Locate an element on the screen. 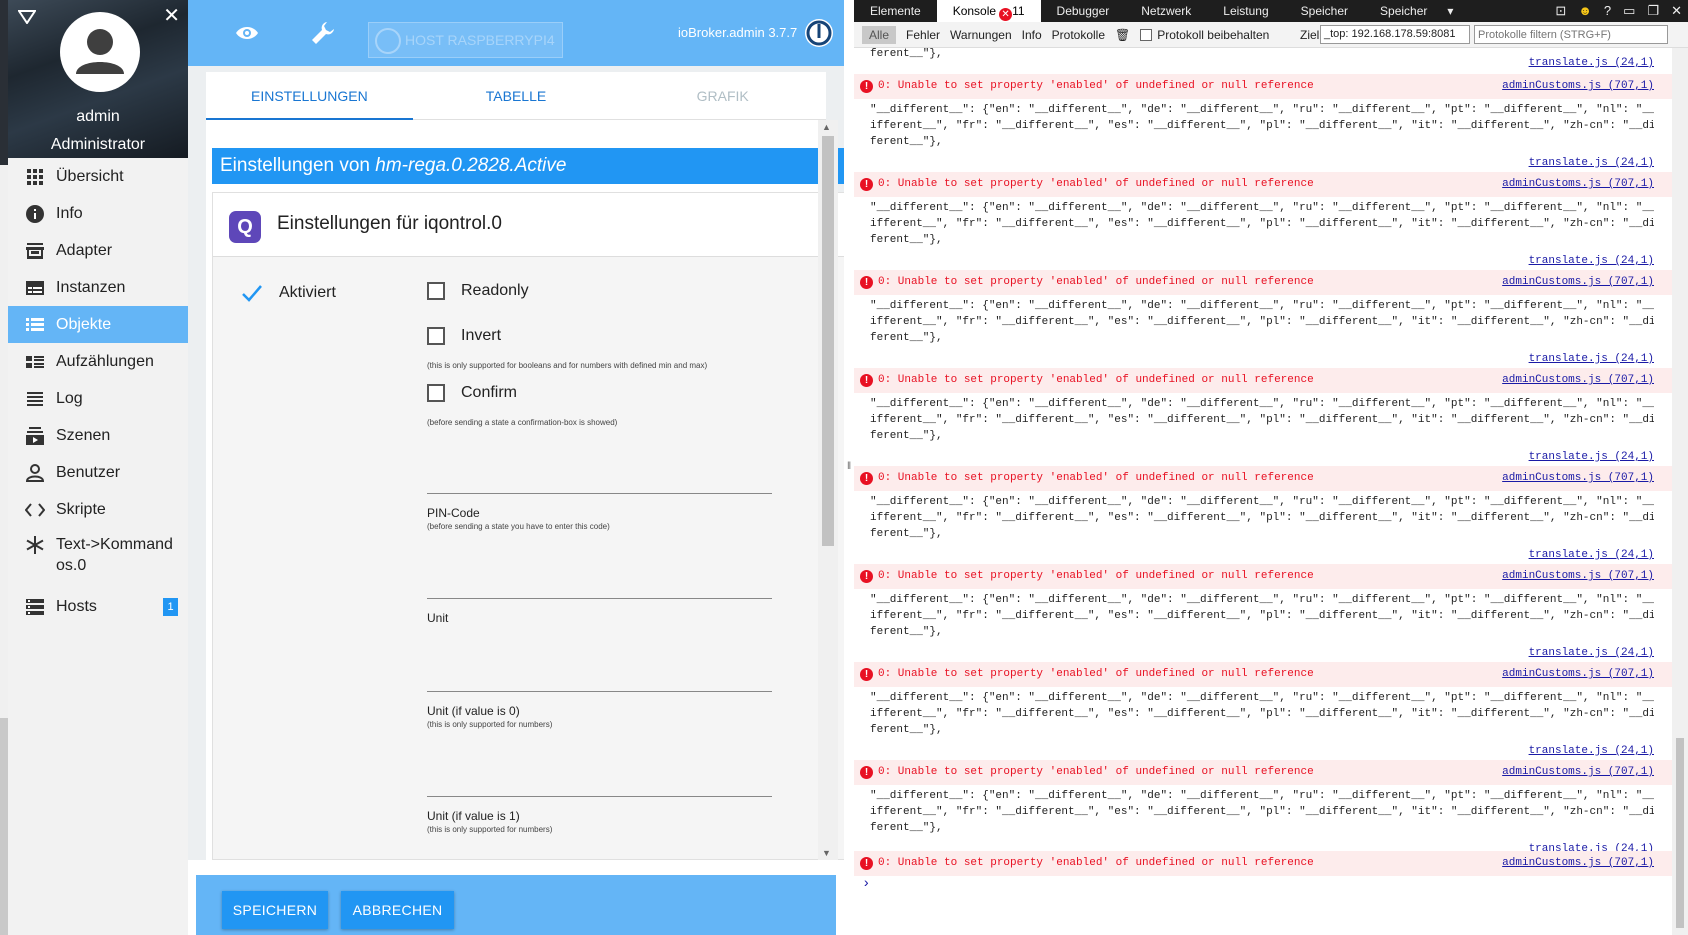 The image size is (1688, 935). filter-errors: Fehler is located at coordinates (923, 35).